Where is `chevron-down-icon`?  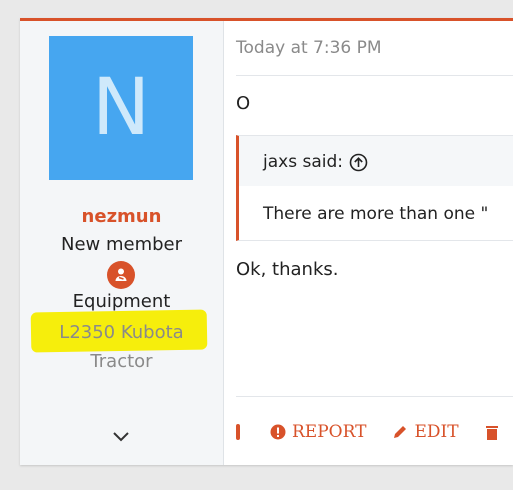
chevron-down-icon is located at coordinates (121, 436).